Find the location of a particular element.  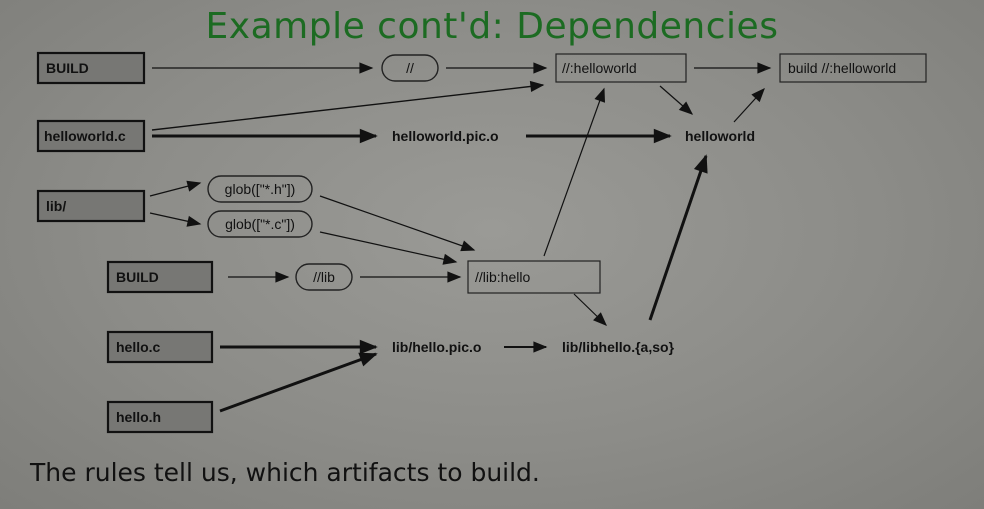

node-build-root: BUILD is located at coordinates (91, 68).